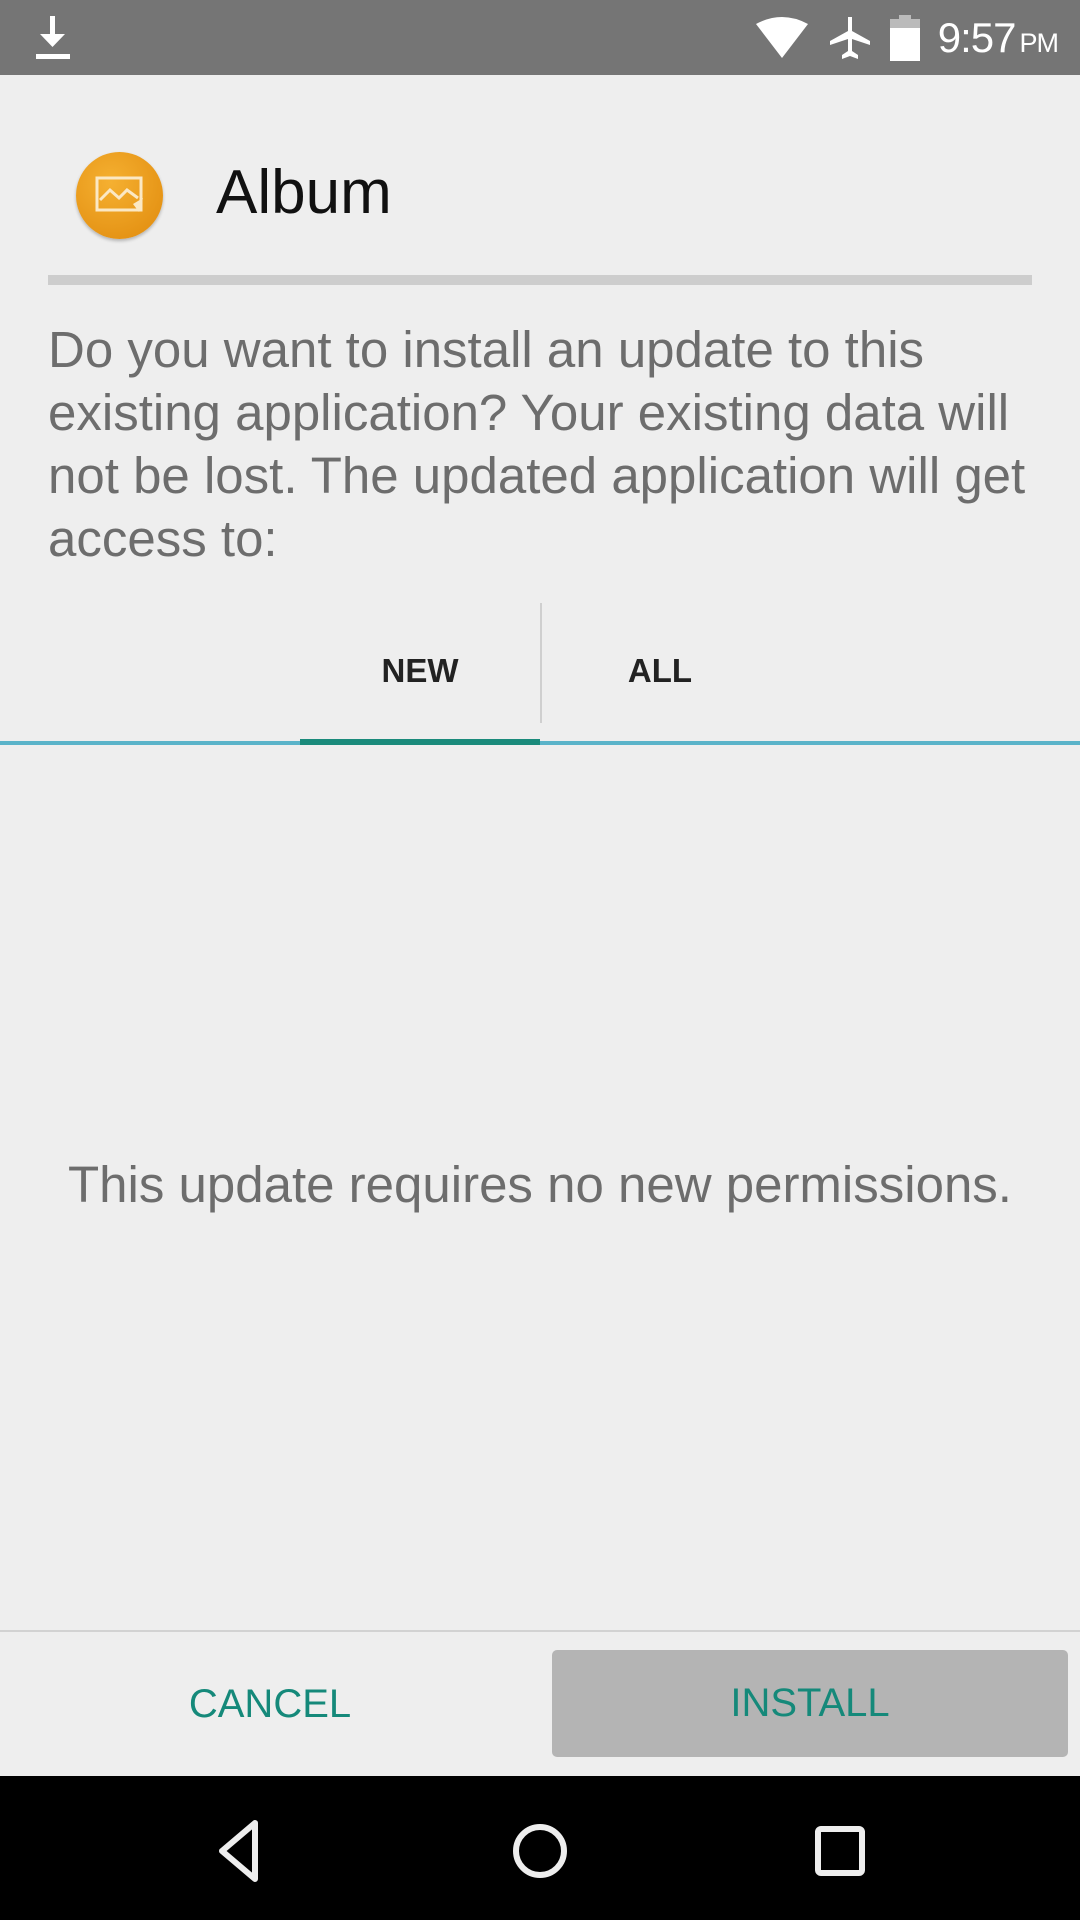 This screenshot has height=1920, width=1080. What do you see at coordinates (119, 195) in the screenshot?
I see `album-app-icon` at bounding box center [119, 195].